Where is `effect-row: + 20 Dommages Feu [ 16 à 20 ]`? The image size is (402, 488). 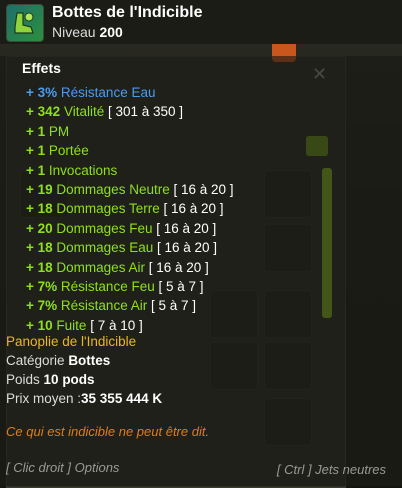
effect-row: + 20 Dommages Feu [ 16 à 20 ] is located at coordinates (130, 228).